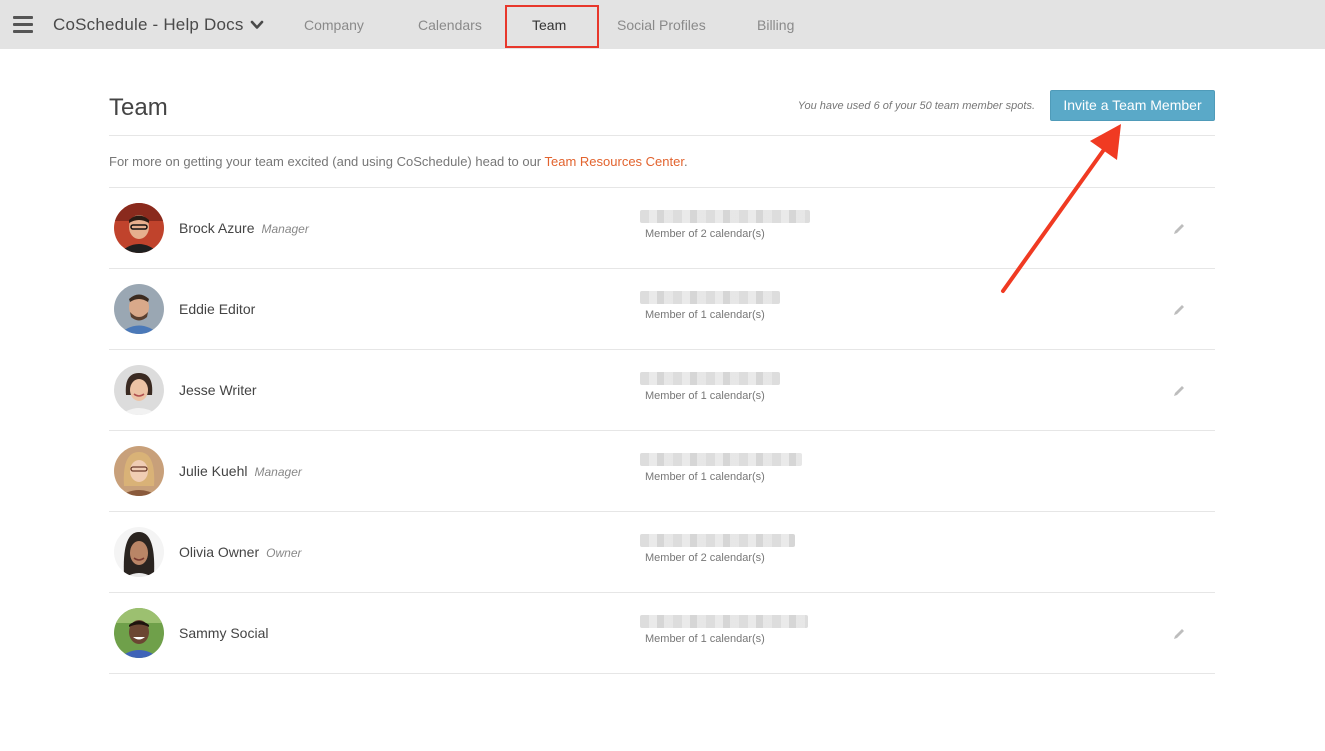  Describe the element at coordinates (219, 552) in the screenshot. I see `member-name-text: Olivia Owner` at that location.